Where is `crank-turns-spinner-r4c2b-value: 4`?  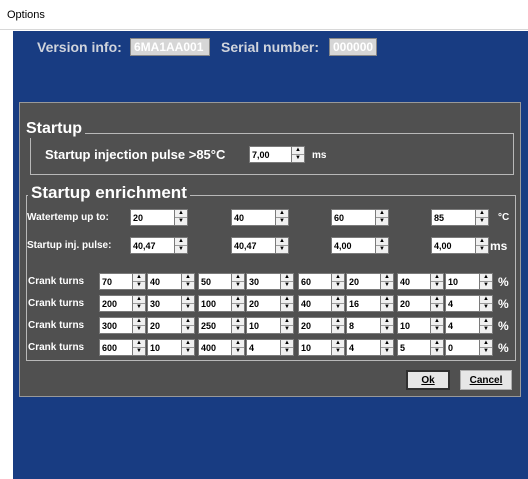
crank-turns-spinner-r4c2b-value: 4 is located at coordinates (263, 347).